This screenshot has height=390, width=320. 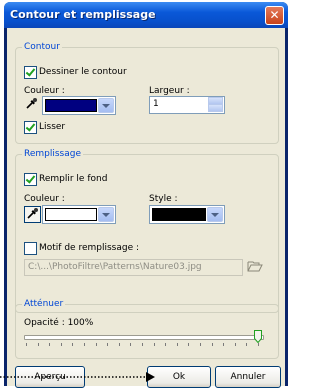 I want to click on cancel-button-label: Annuler, so click(x=248, y=377).